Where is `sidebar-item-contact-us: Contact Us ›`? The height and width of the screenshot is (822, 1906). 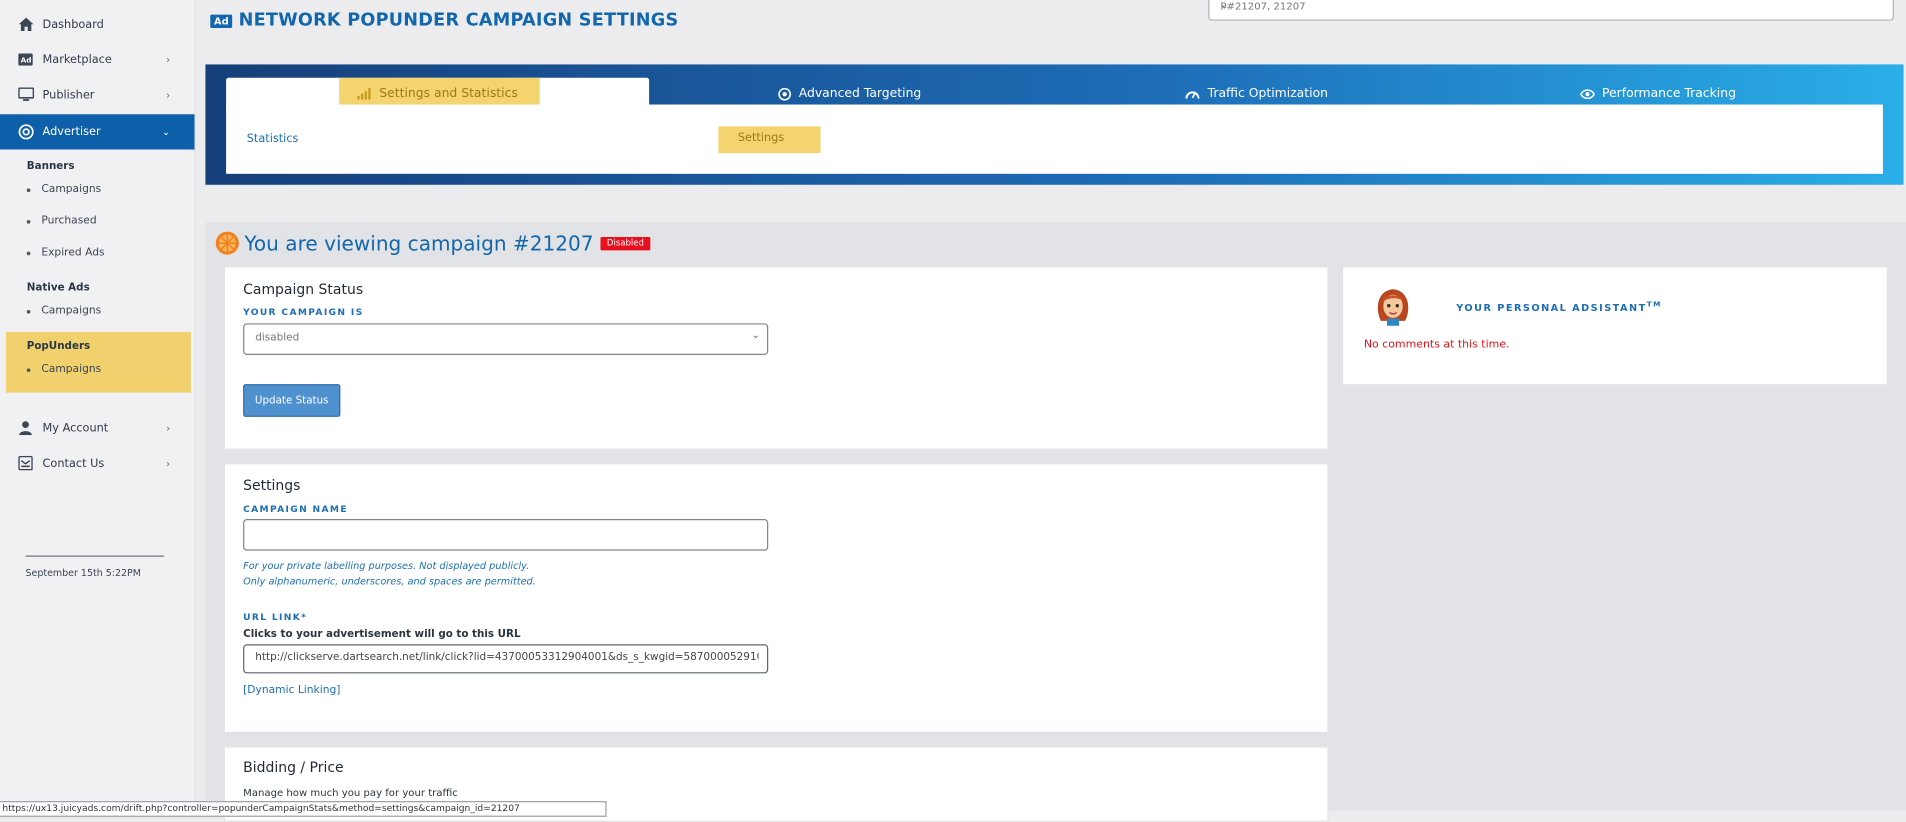
sidebar-item-contact-us: Contact Us › is located at coordinates (97, 463).